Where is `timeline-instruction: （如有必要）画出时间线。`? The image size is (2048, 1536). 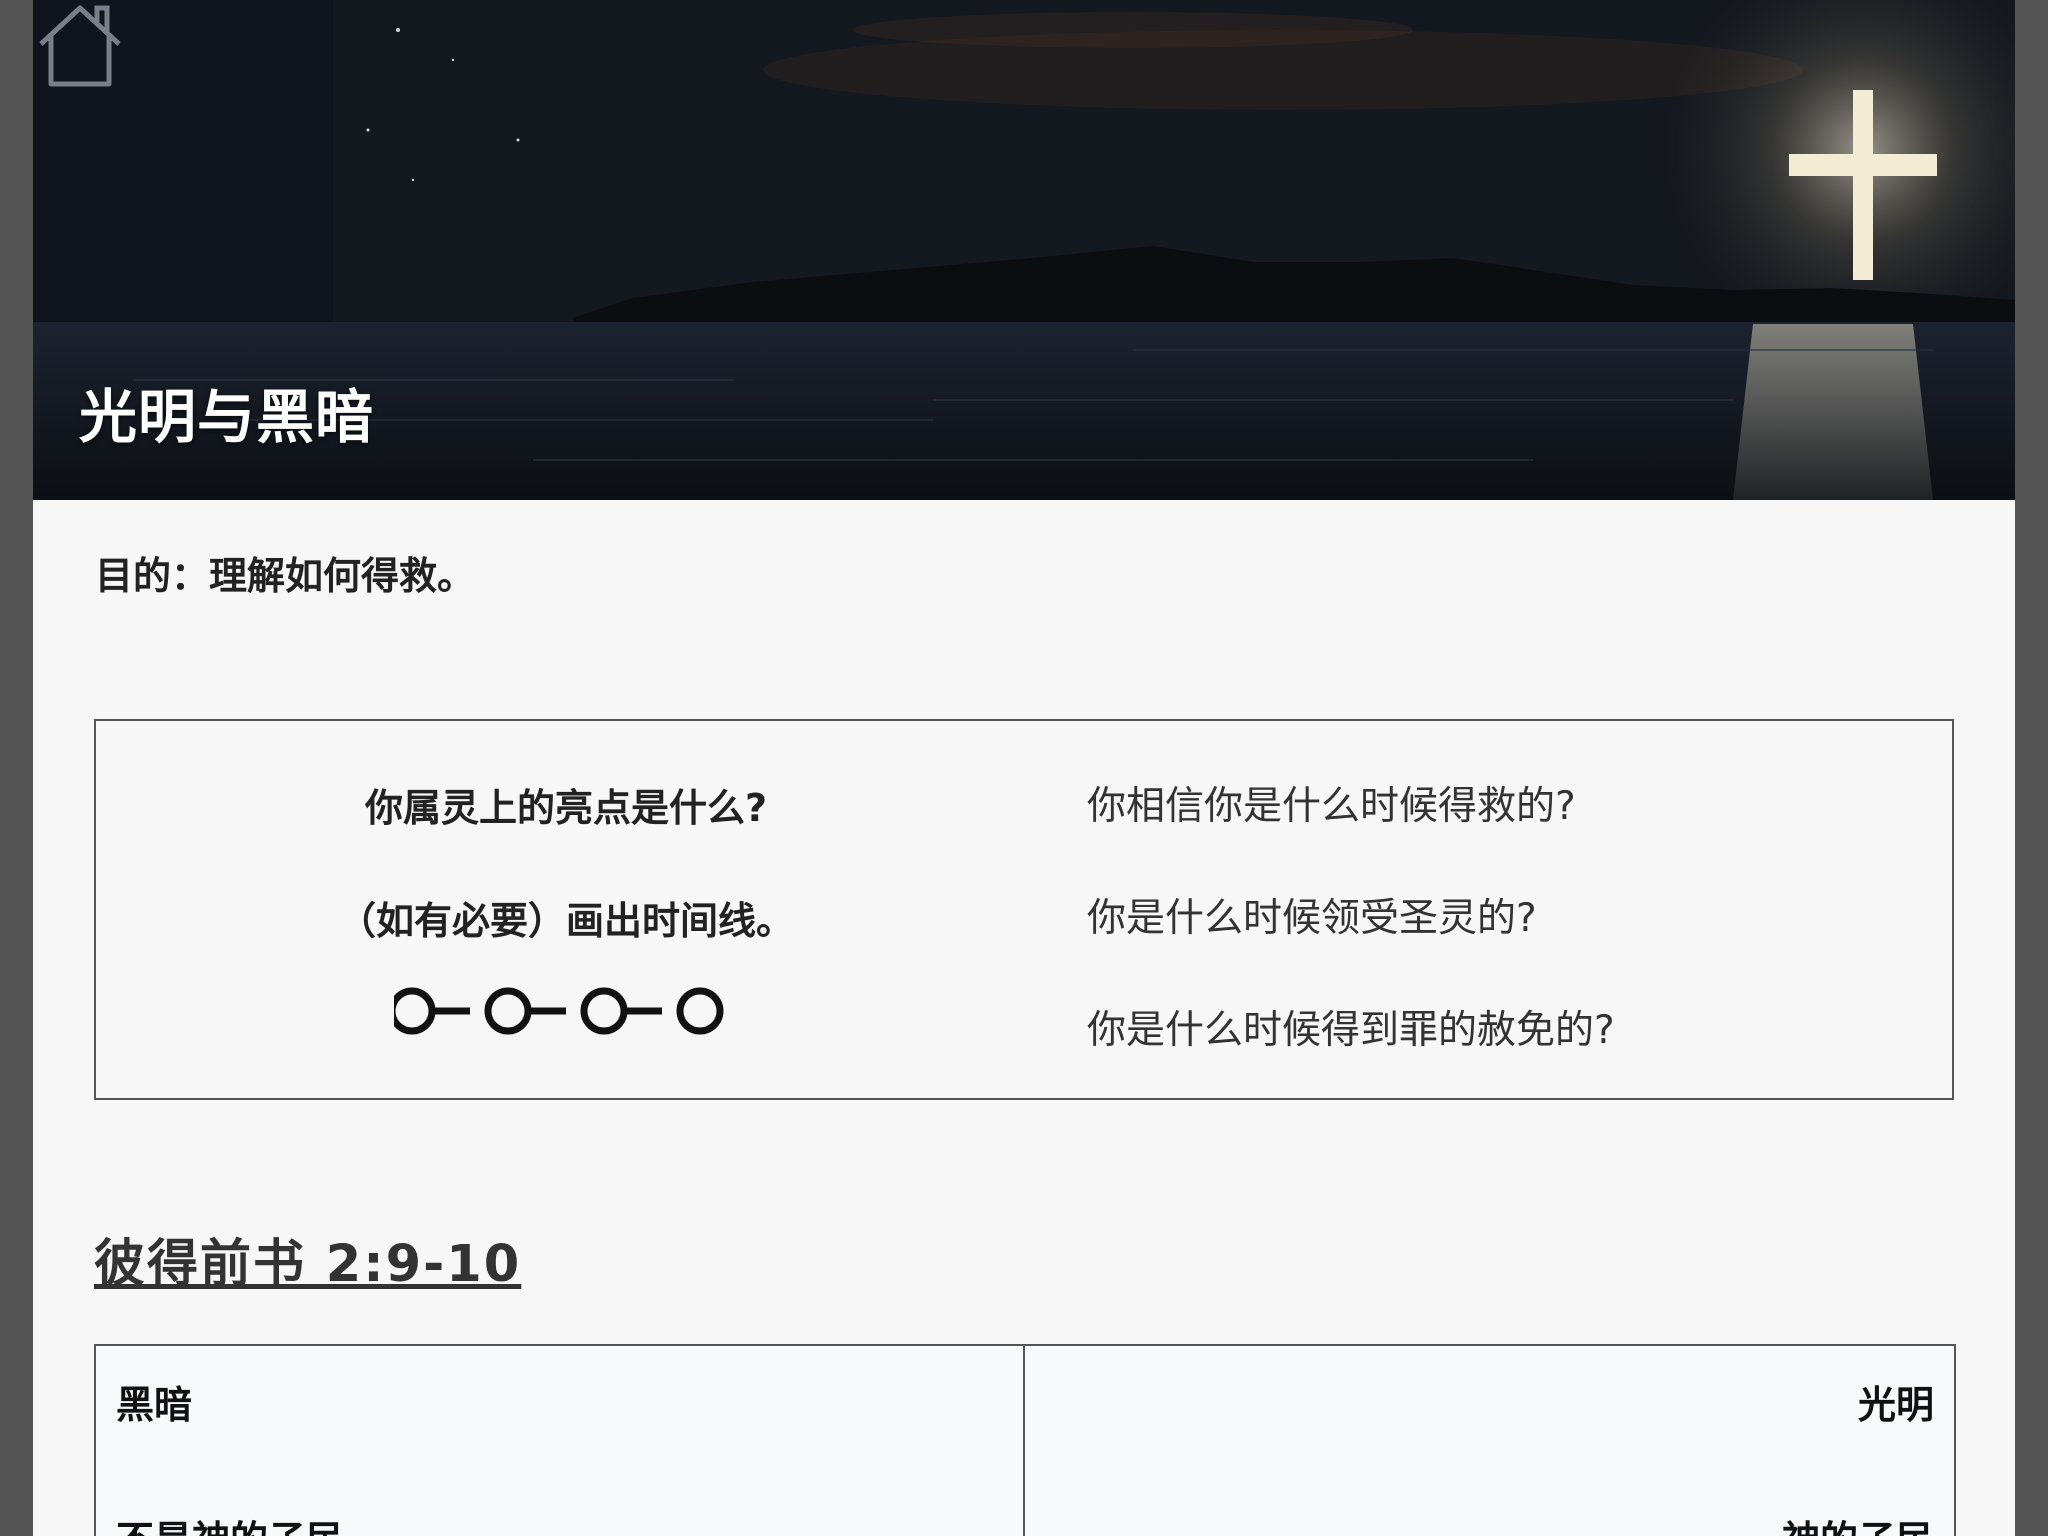
timeline-instruction: （如有必要）画出时间线。 is located at coordinates (565, 921).